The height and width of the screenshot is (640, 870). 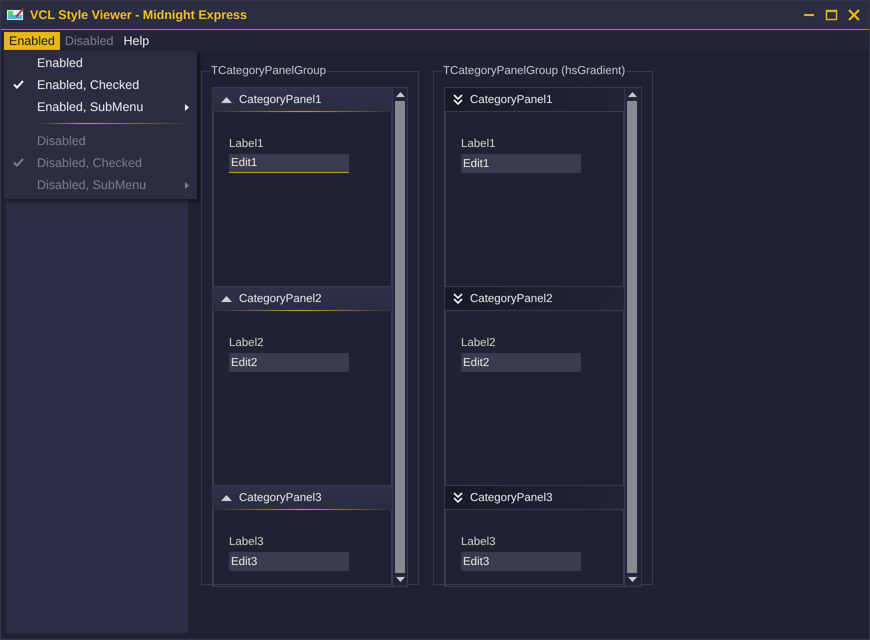 What do you see at coordinates (832, 15) in the screenshot?
I see `maximize-icon` at bounding box center [832, 15].